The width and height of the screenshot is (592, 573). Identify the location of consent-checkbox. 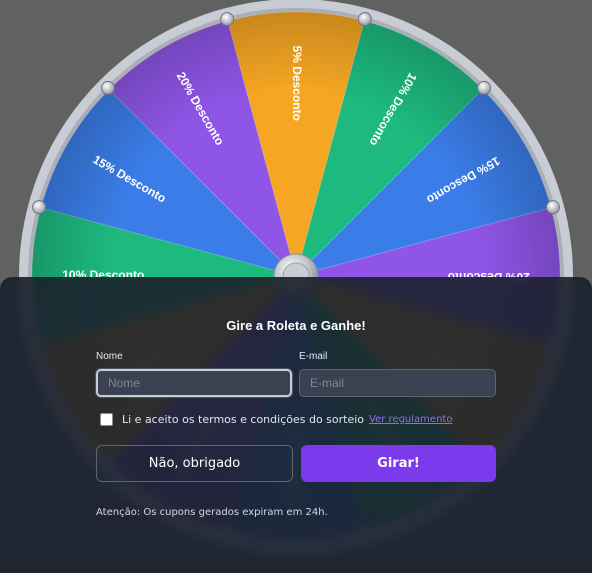
(106, 419).